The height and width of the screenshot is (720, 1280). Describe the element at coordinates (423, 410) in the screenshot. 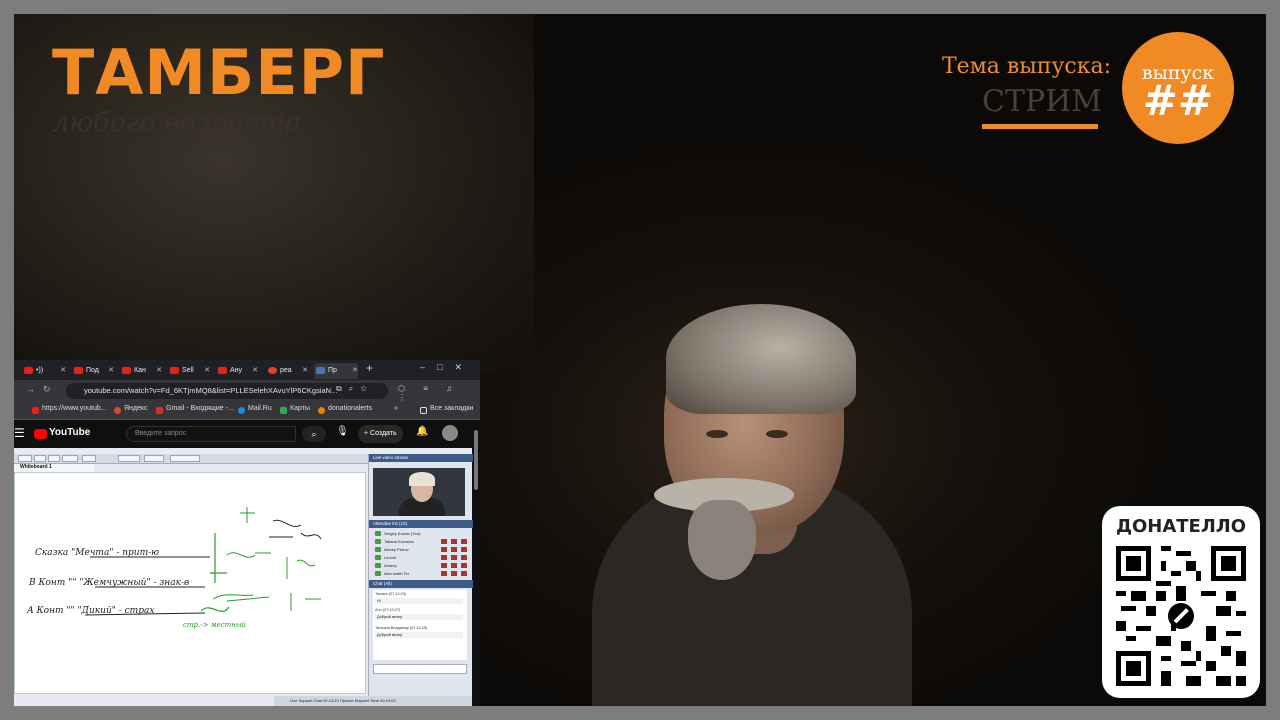

I see `folder-icon` at that location.